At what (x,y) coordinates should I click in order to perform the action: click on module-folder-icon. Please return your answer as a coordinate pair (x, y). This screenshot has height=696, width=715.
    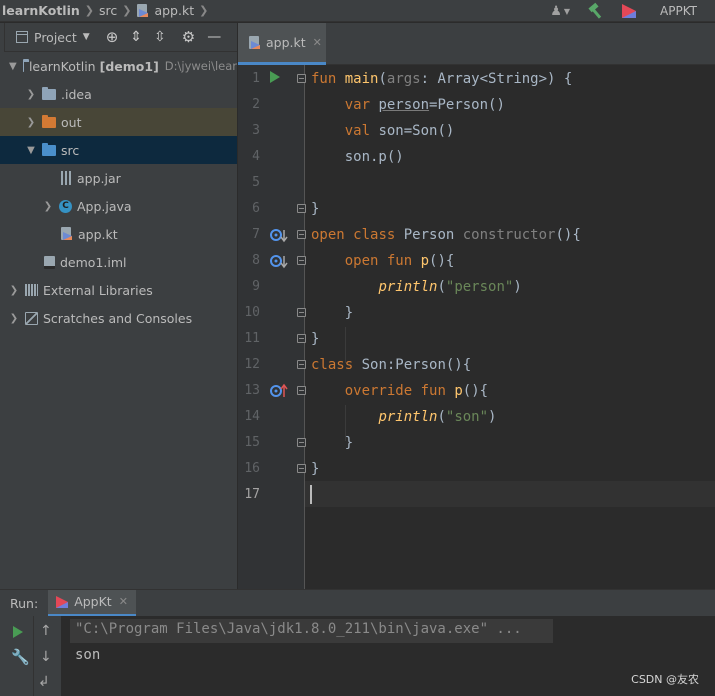
    Looking at the image, I should click on (26, 65).